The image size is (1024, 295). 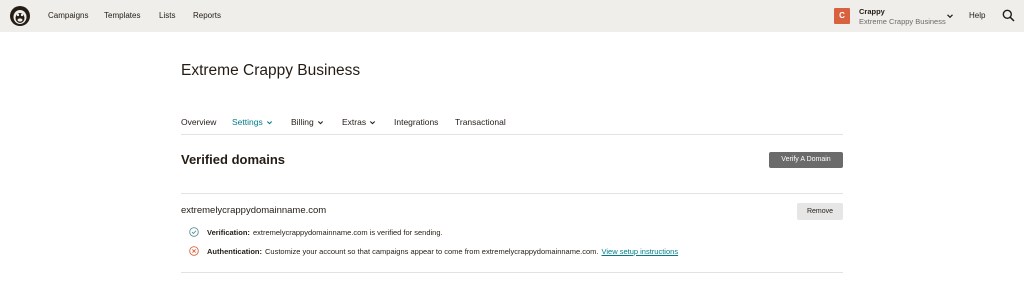 What do you see at coordinates (842, 16) in the screenshot?
I see `account-avatar: C` at bounding box center [842, 16].